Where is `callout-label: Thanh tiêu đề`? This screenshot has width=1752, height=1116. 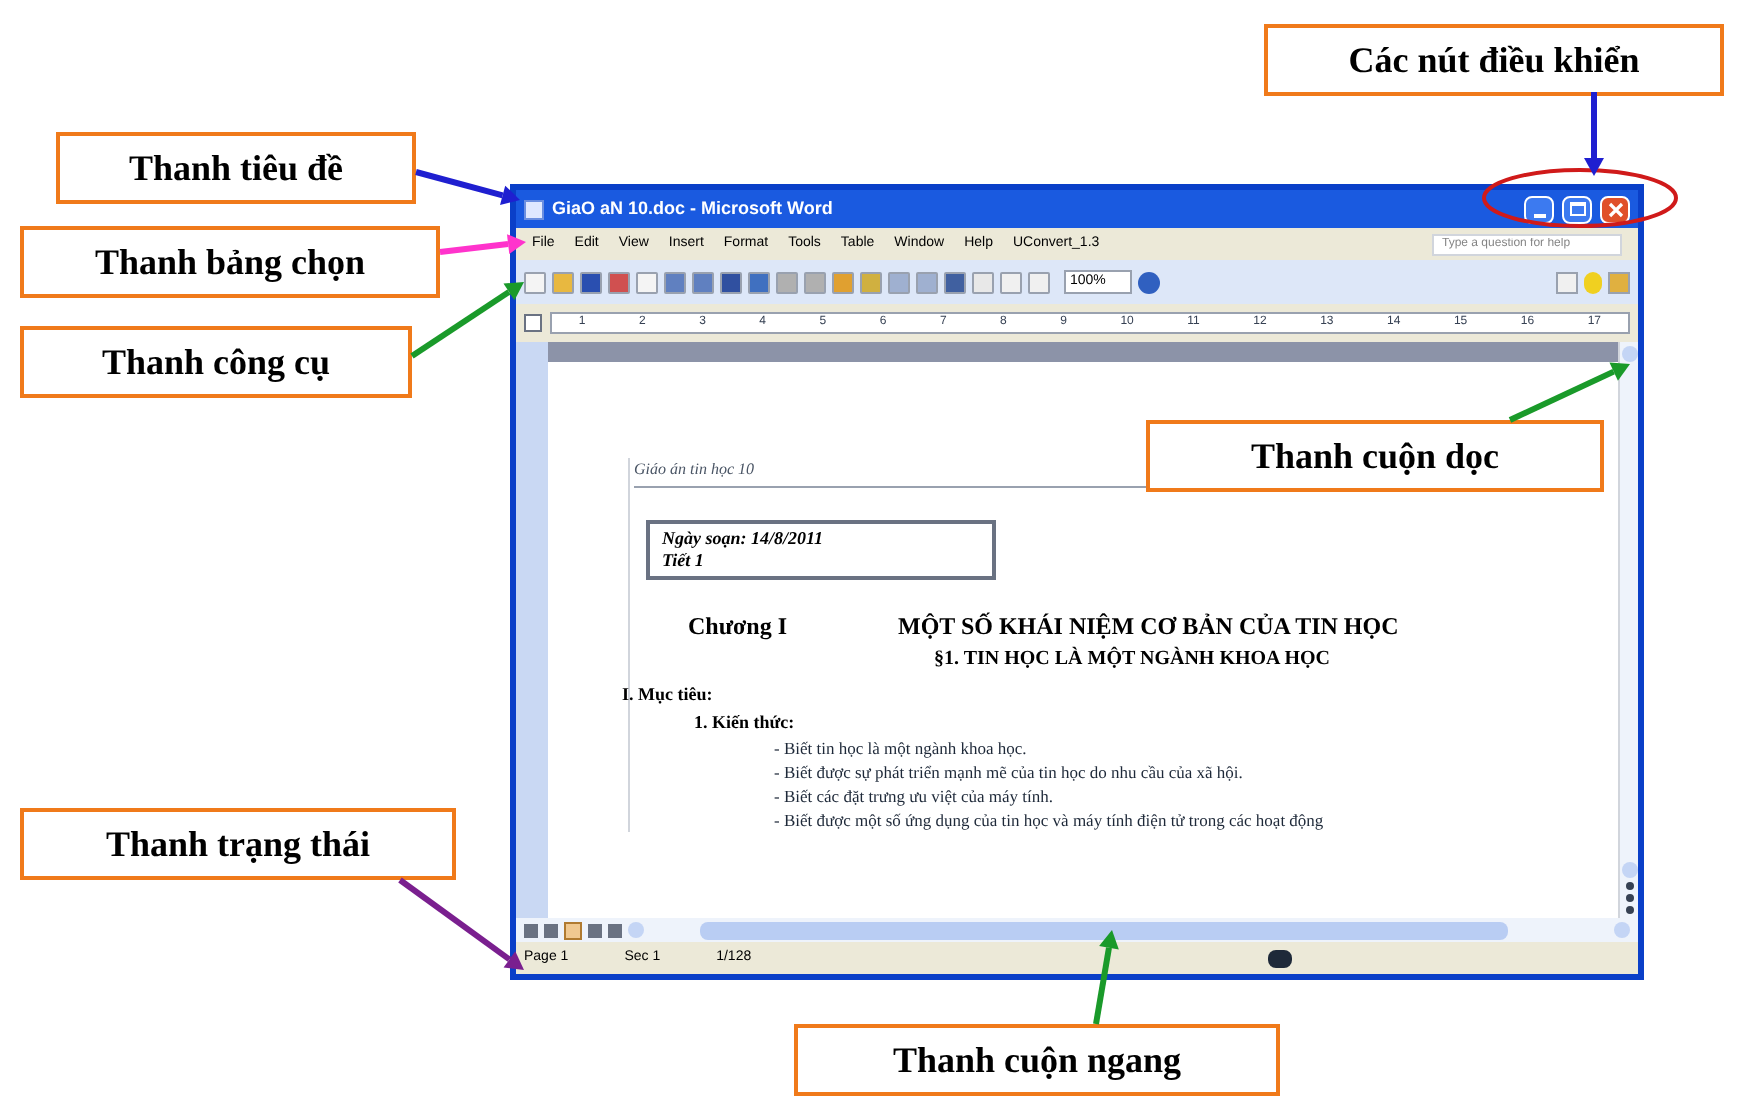
callout-label: Thanh tiêu đề is located at coordinates (236, 168).